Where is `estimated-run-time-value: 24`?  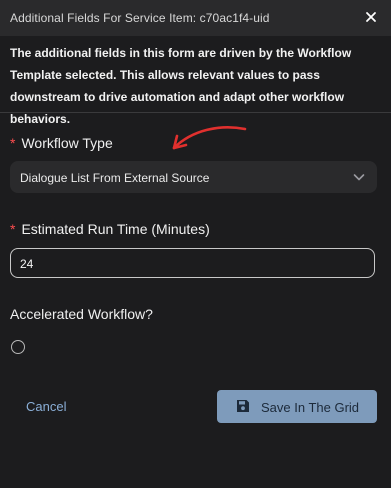 estimated-run-time-value: 24 is located at coordinates (27, 264).